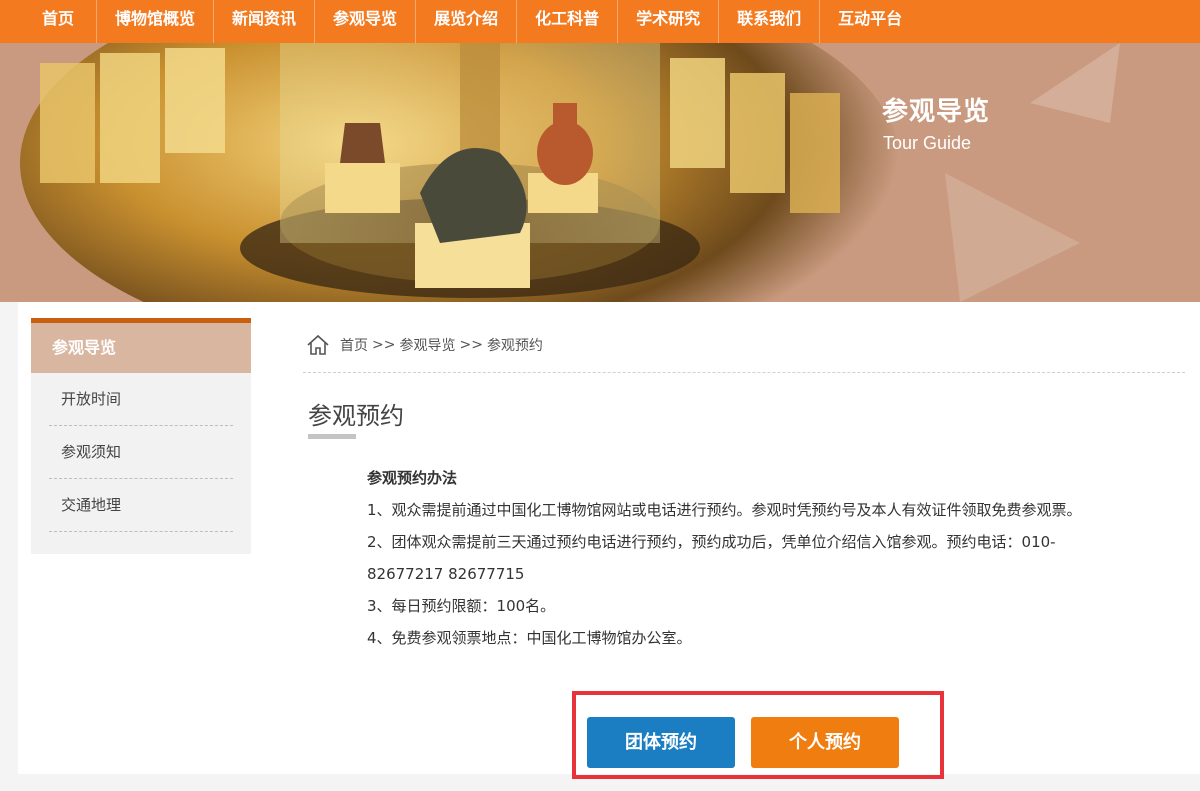 The image size is (1200, 791). I want to click on nav-item-news: 新闻资讯, so click(263, 21).